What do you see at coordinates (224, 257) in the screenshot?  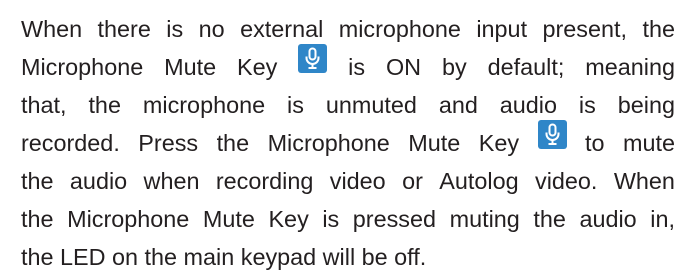 I see `text-line-7: the LED on the main keypad will be off.` at bounding box center [224, 257].